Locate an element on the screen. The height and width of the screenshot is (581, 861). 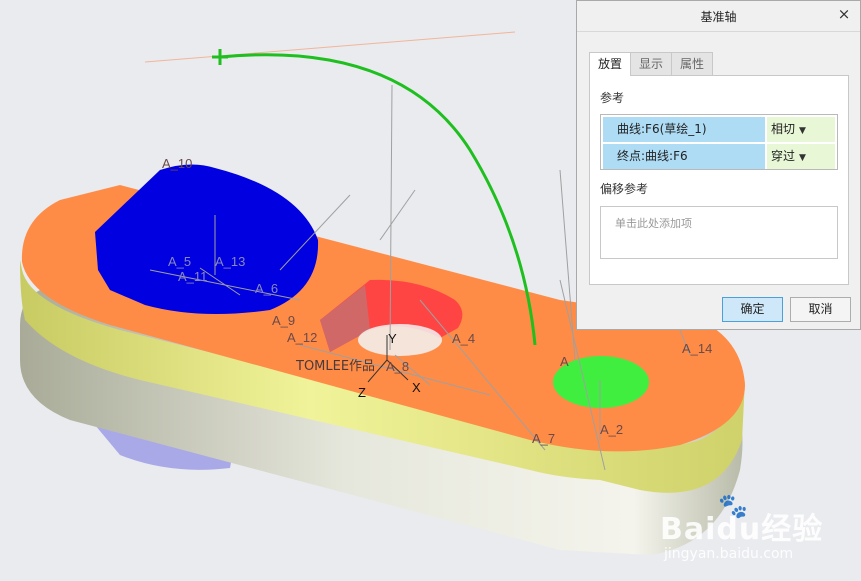
axis-label-a12: A_12 is located at coordinates (302, 337).